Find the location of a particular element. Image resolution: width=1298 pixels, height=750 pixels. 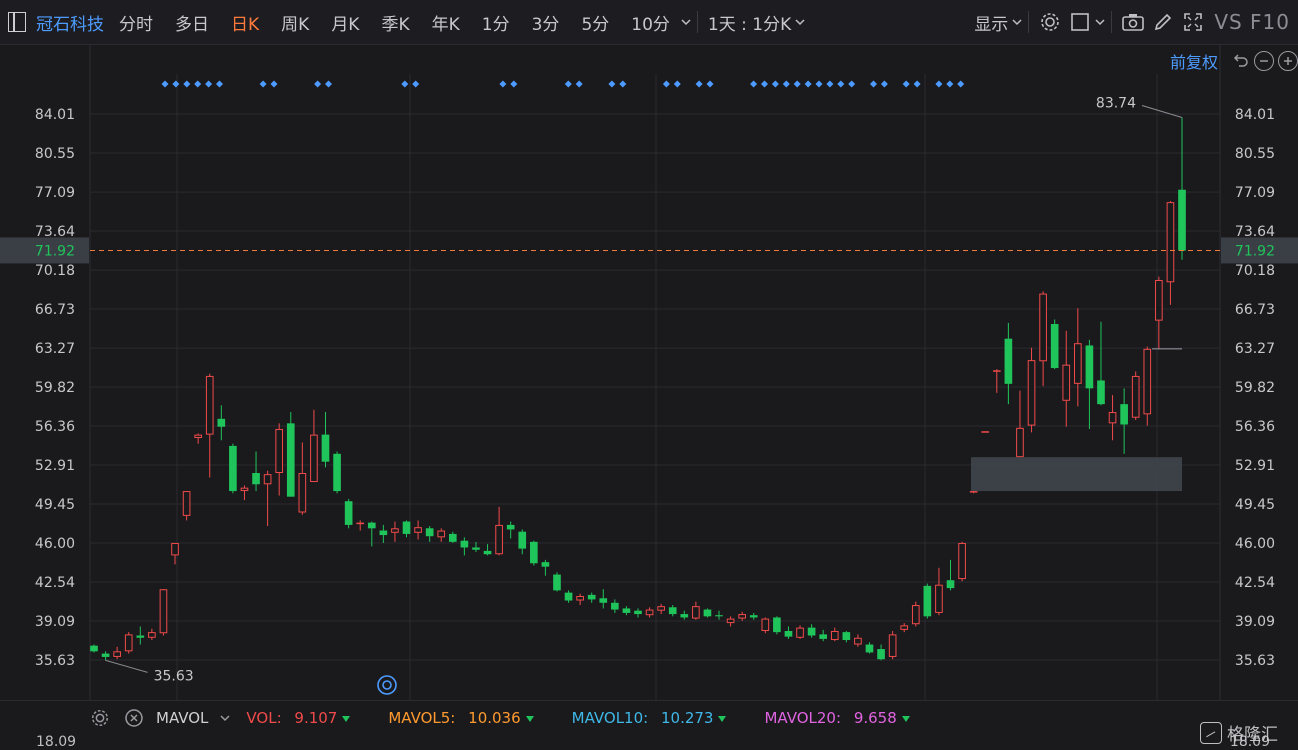

y-tick-label: 42.54 is located at coordinates (55, 583).